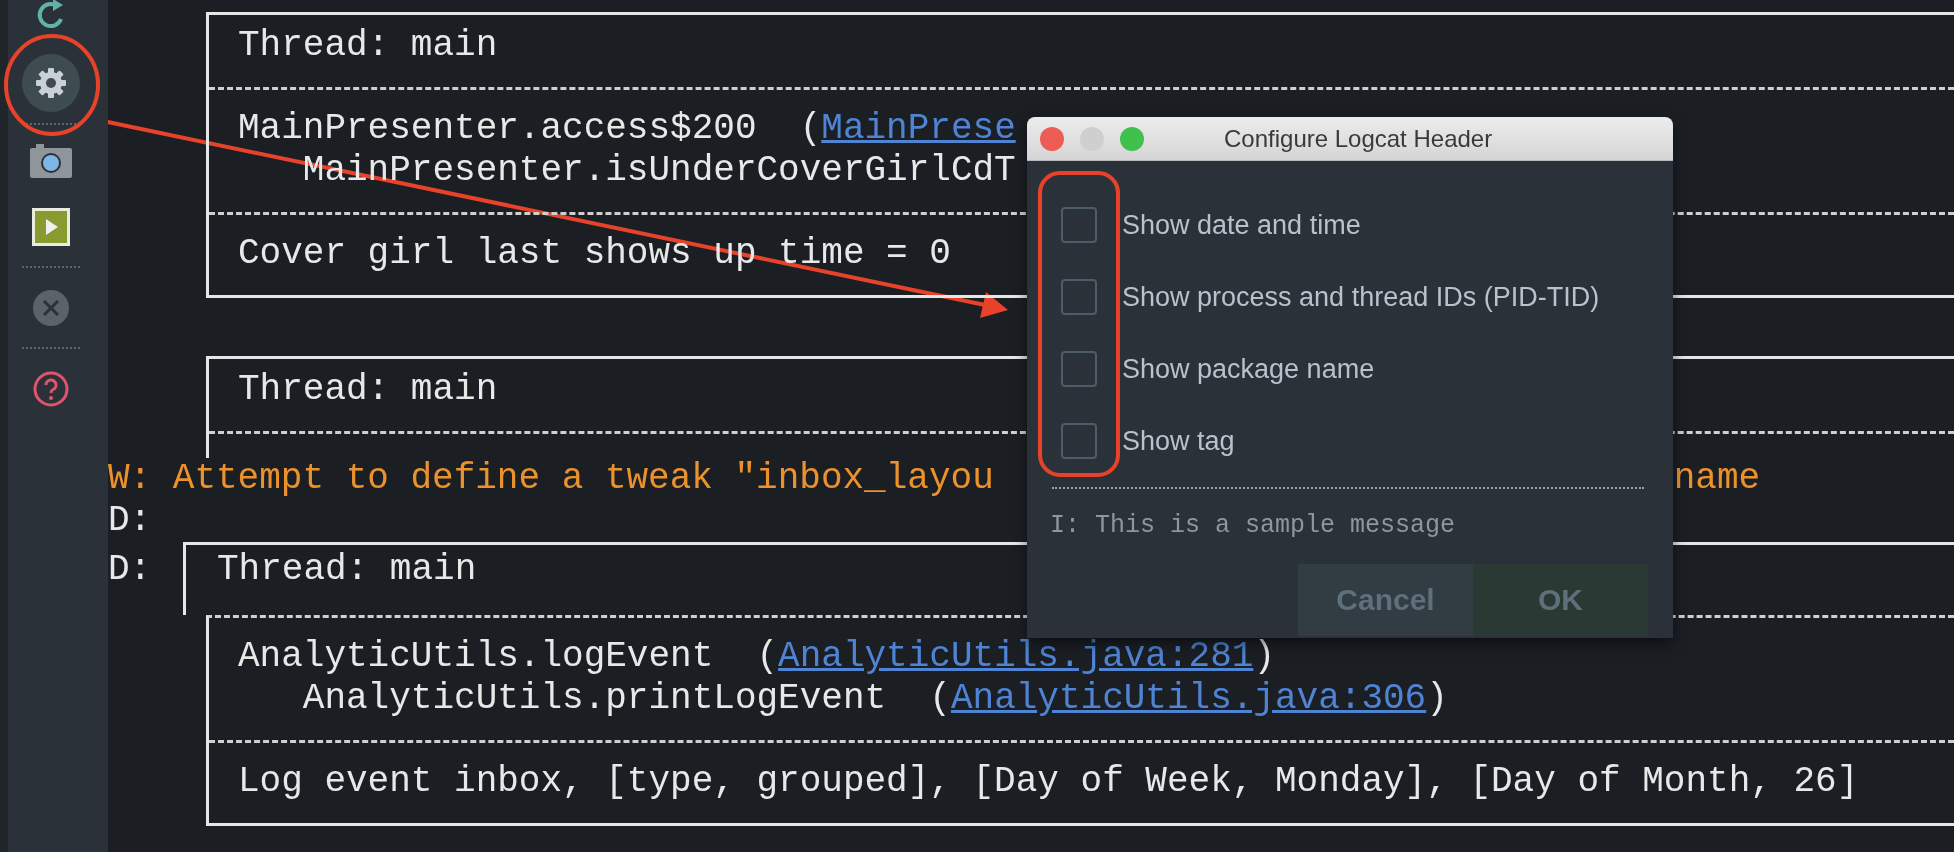 The image size is (1954, 852). I want to click on source-link: AnalyticUtils.java:281, so click(1016, 657).